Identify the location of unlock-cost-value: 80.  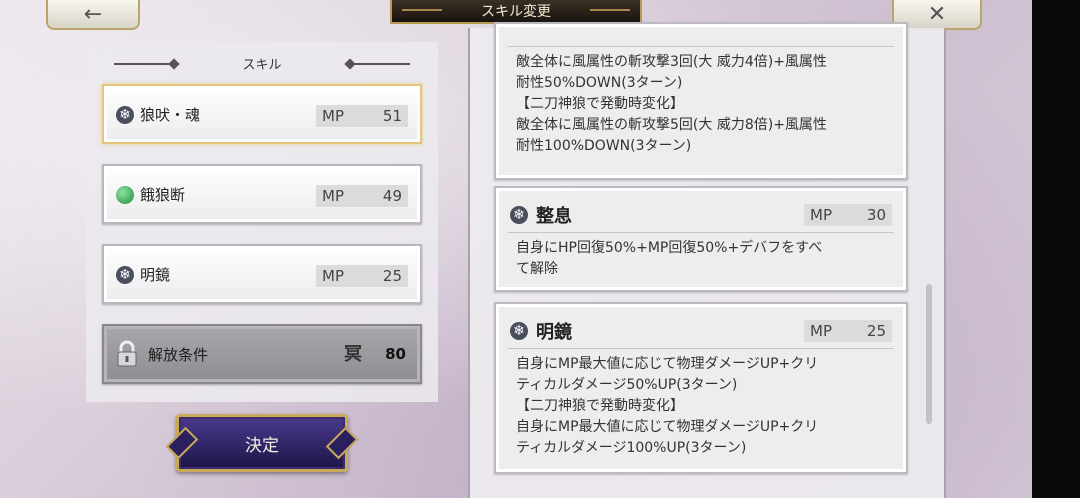
(395, 354).